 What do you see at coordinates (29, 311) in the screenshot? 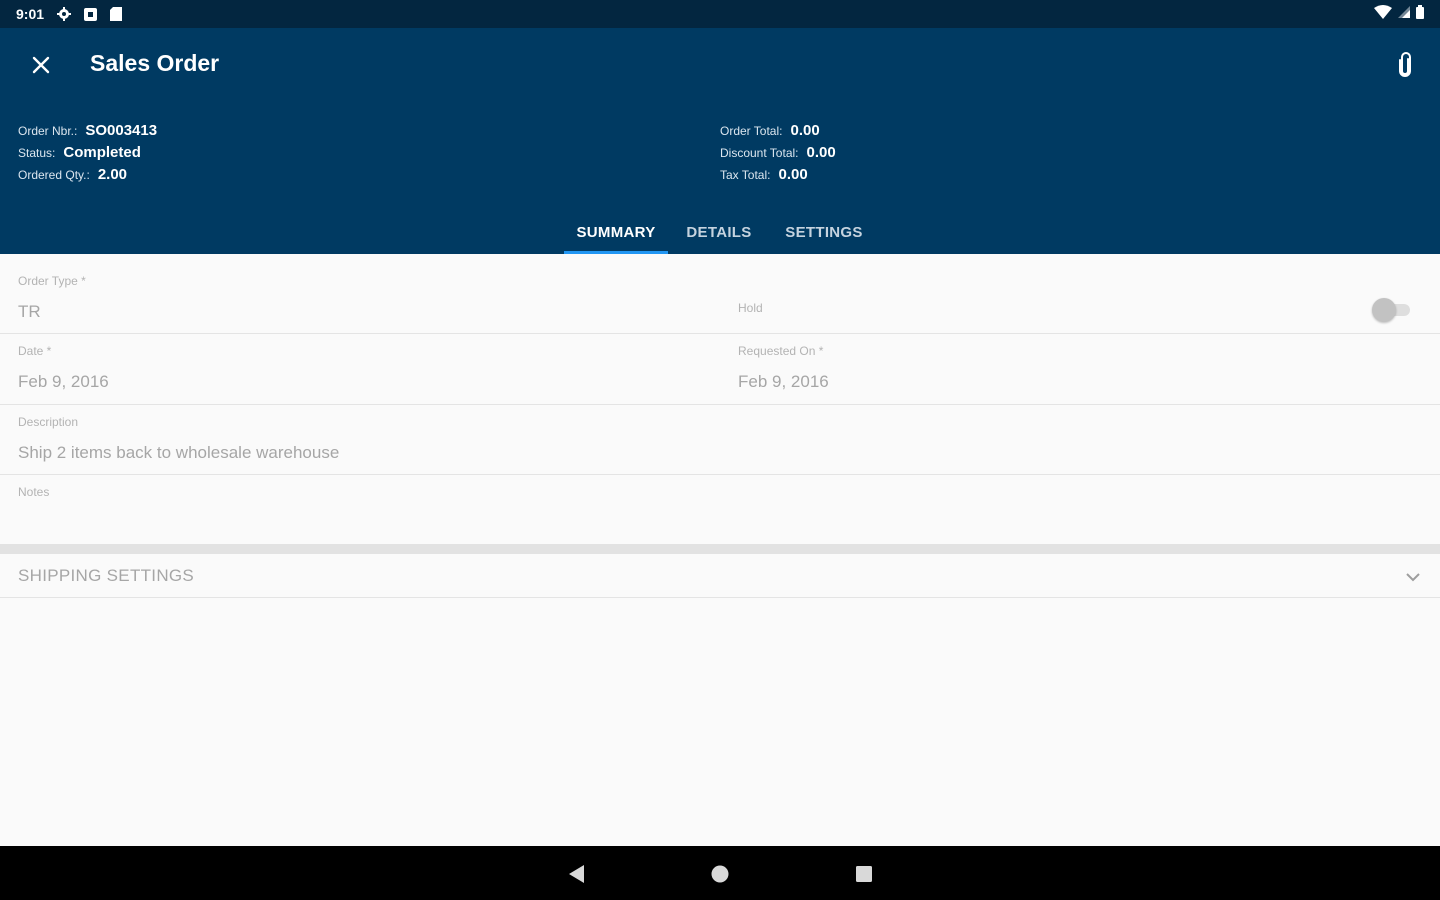
I see `order-type-value: TR` at bounding box center [29, 311].